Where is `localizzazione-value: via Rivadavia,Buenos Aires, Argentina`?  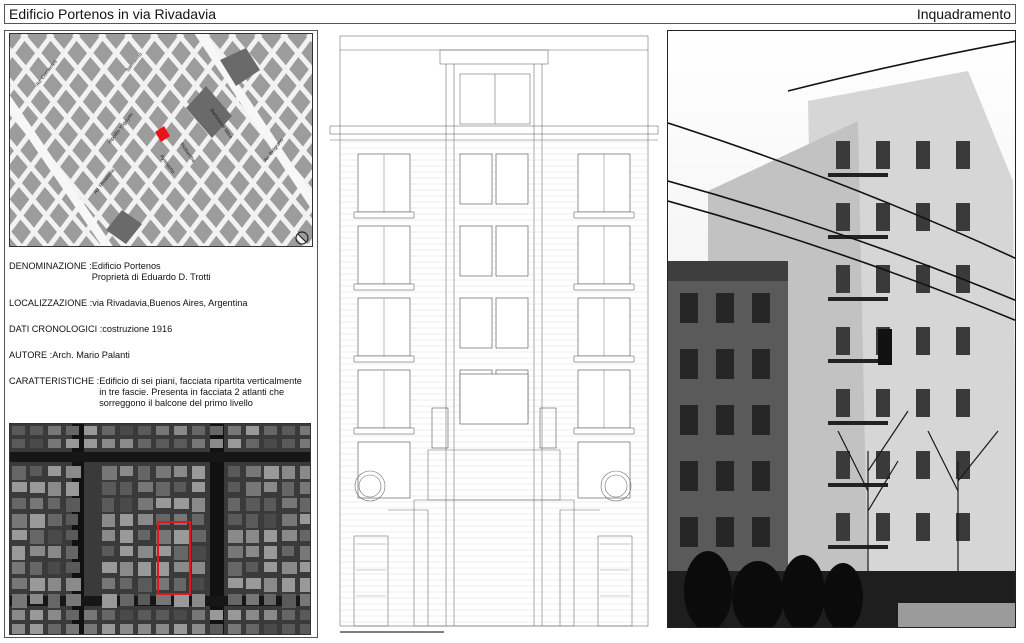 localizzazione-value: via Rivadavia,Buenos Aires, Argentina is located at coordinates (170, 303).